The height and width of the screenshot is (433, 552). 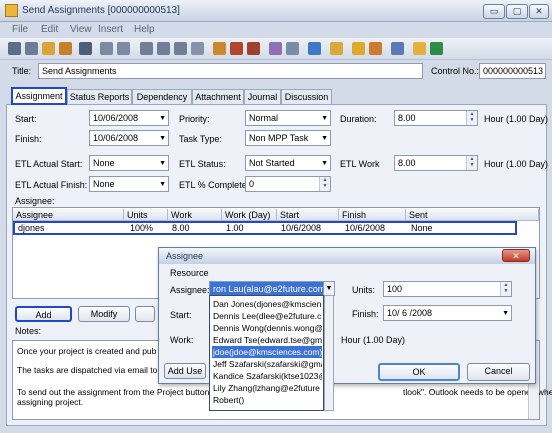 I want to click on cell-units: 100%, so click(x=142, y=228).